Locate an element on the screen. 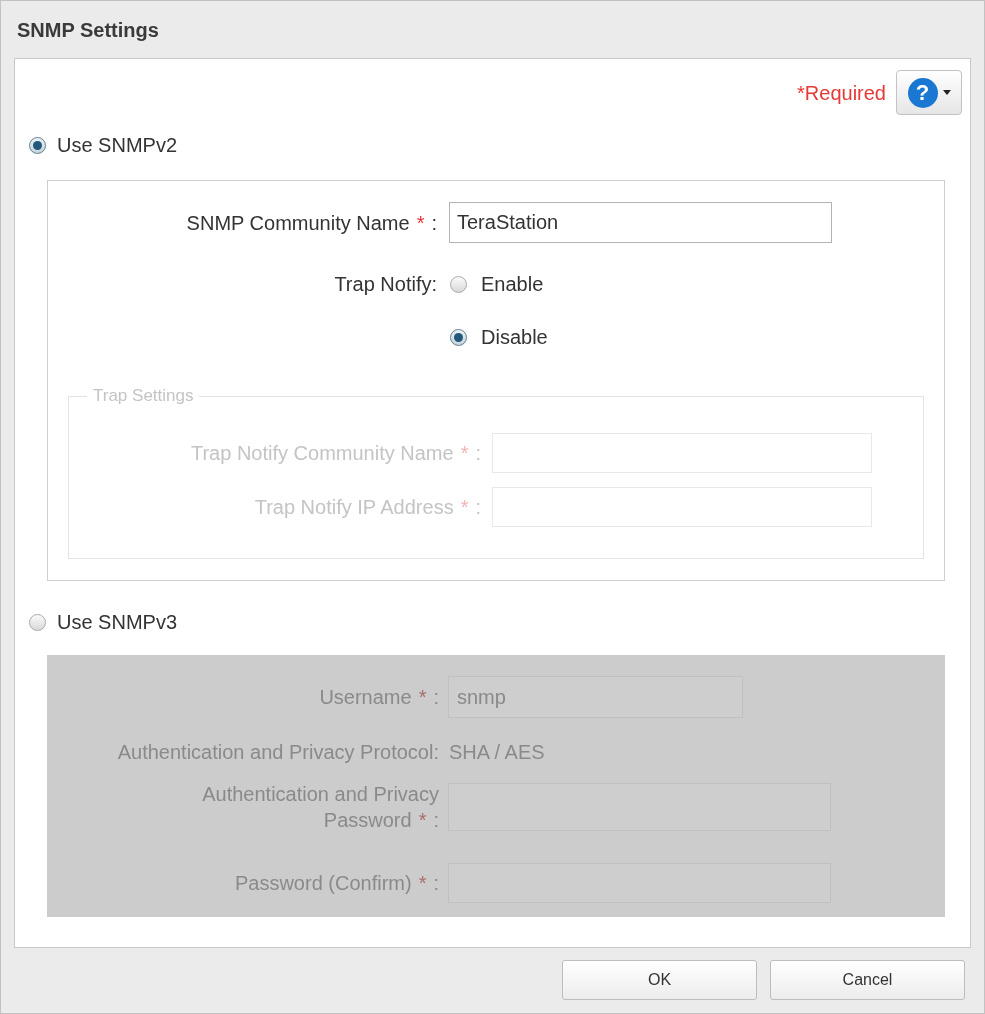 This screenshot has width=985, height=1014. option-label: Disable is located at coordinates (514, 337).